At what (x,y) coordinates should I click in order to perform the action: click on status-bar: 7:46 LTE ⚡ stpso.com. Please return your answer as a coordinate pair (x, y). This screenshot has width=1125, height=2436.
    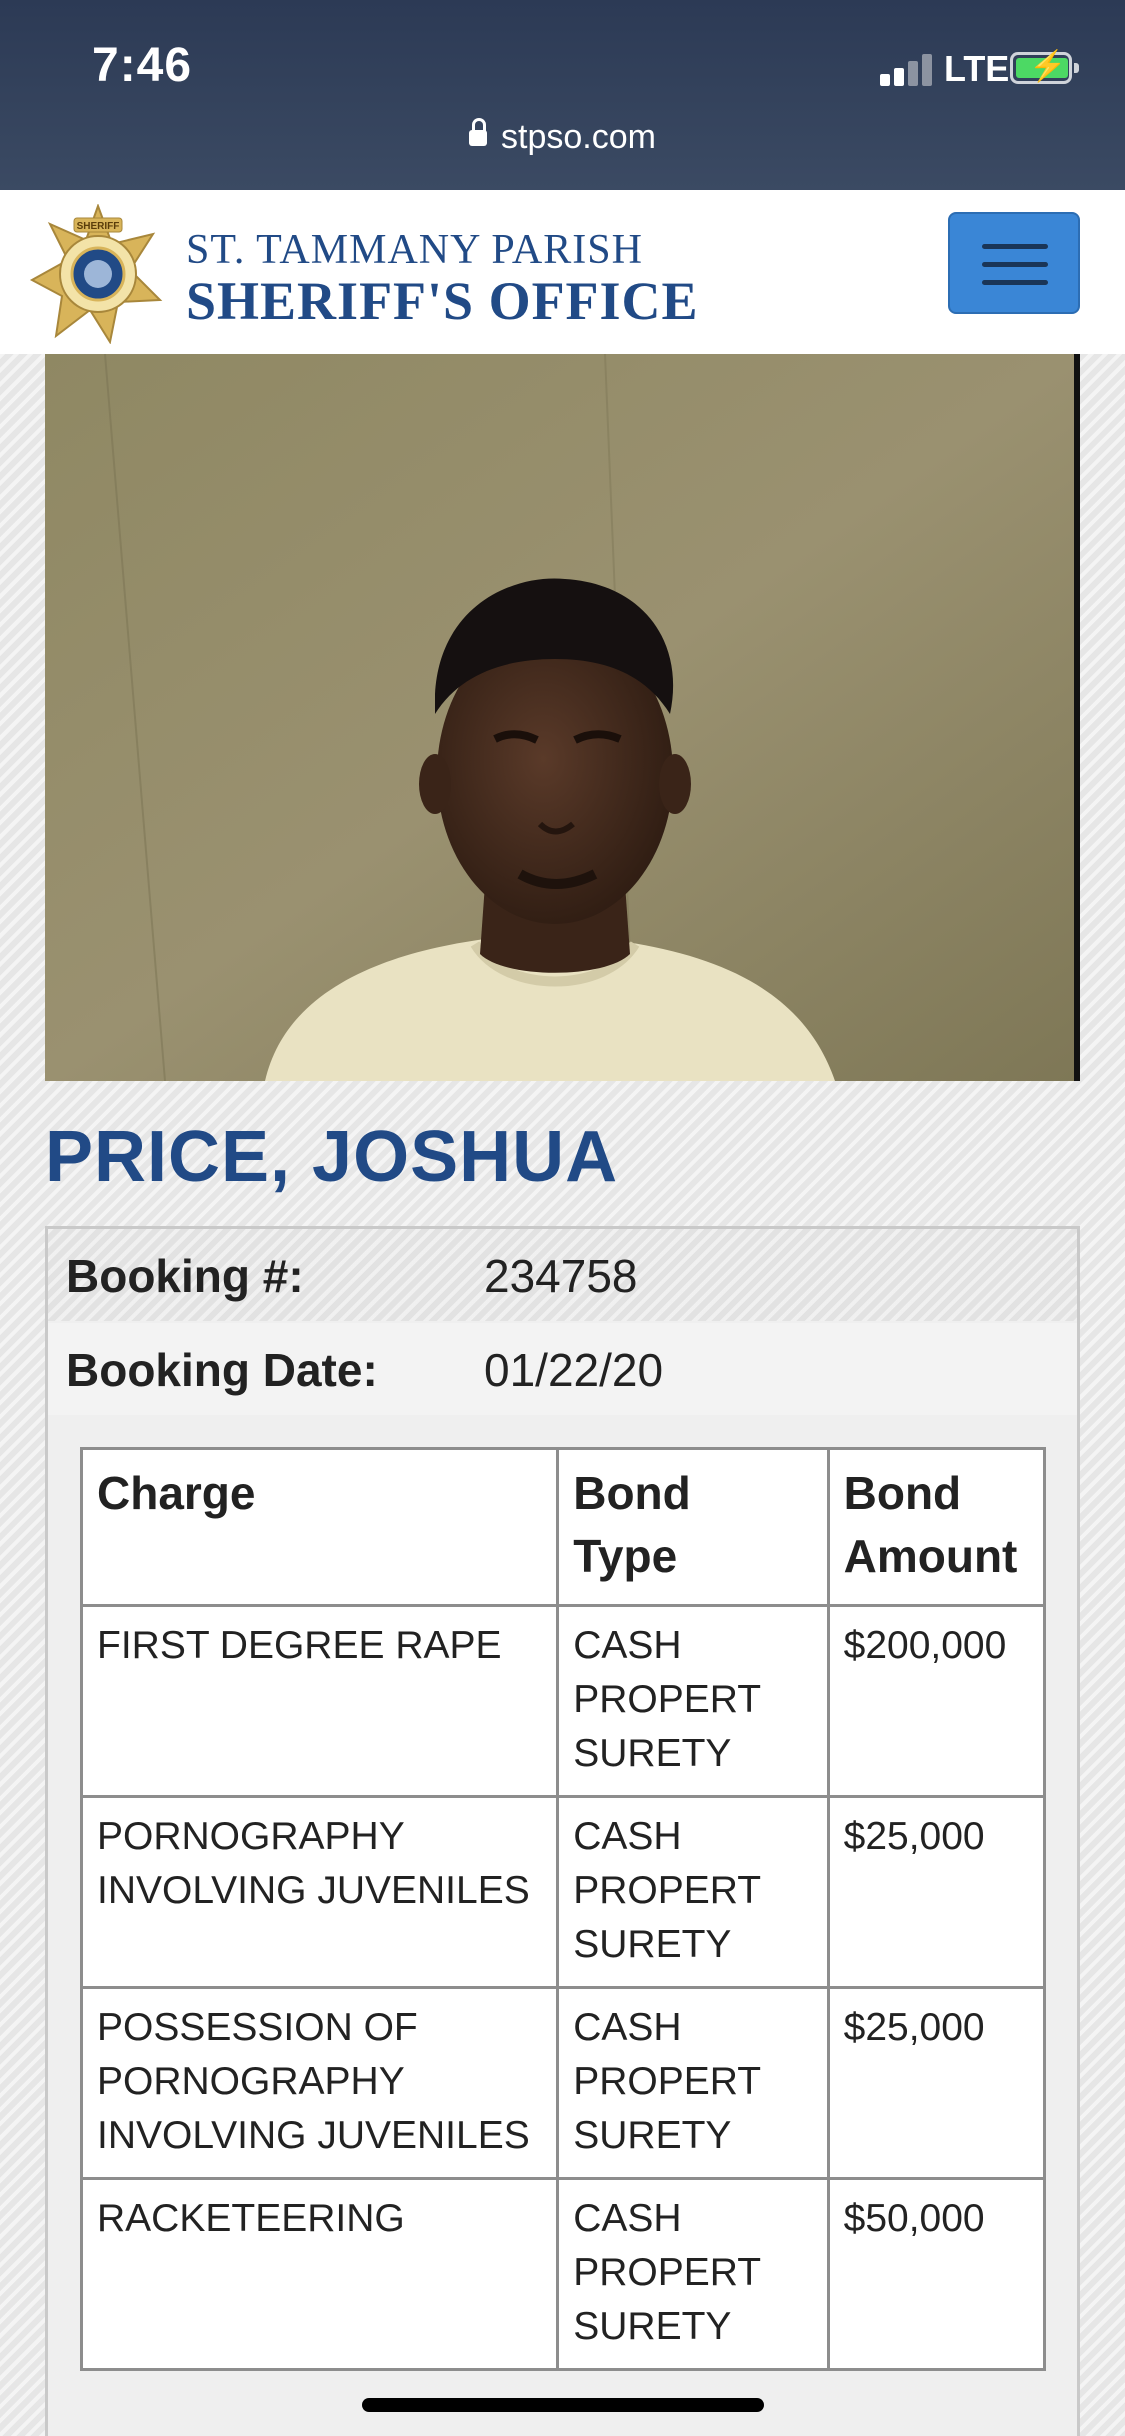
    Looking at the image, I should click on (562, 95).